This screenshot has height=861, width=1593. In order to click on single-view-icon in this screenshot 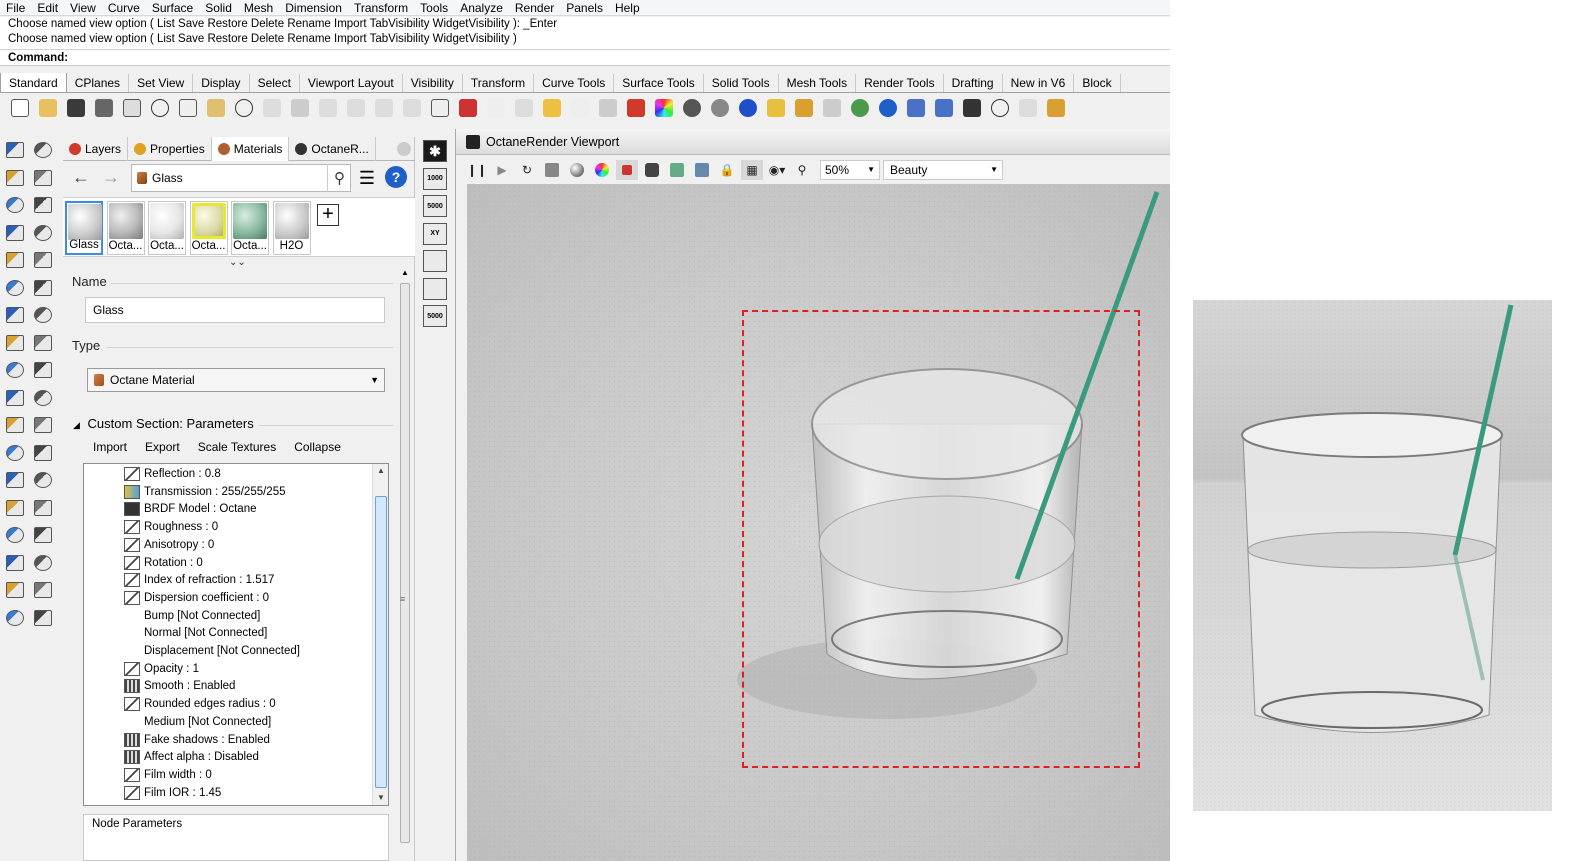, I will do `click(435, 261)`.